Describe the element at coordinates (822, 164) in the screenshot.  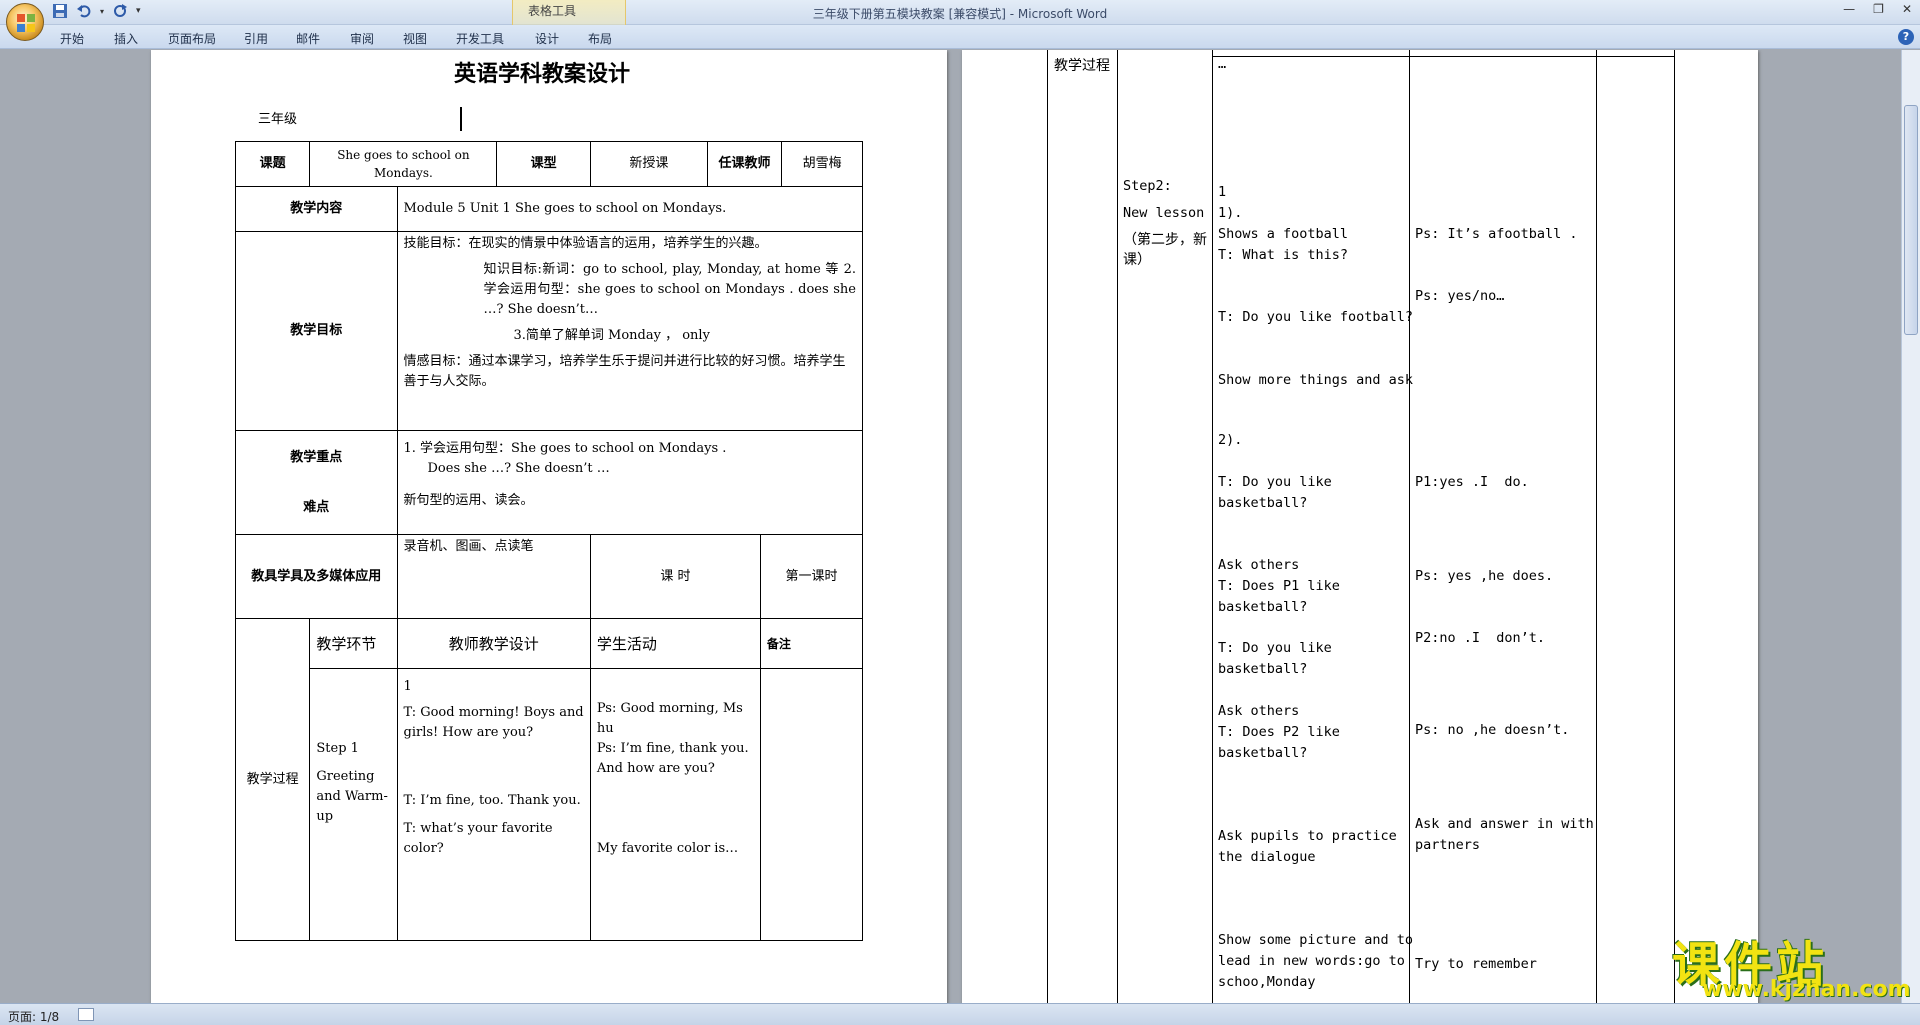
I see `teacher-value: 胡雪梅` at that location.